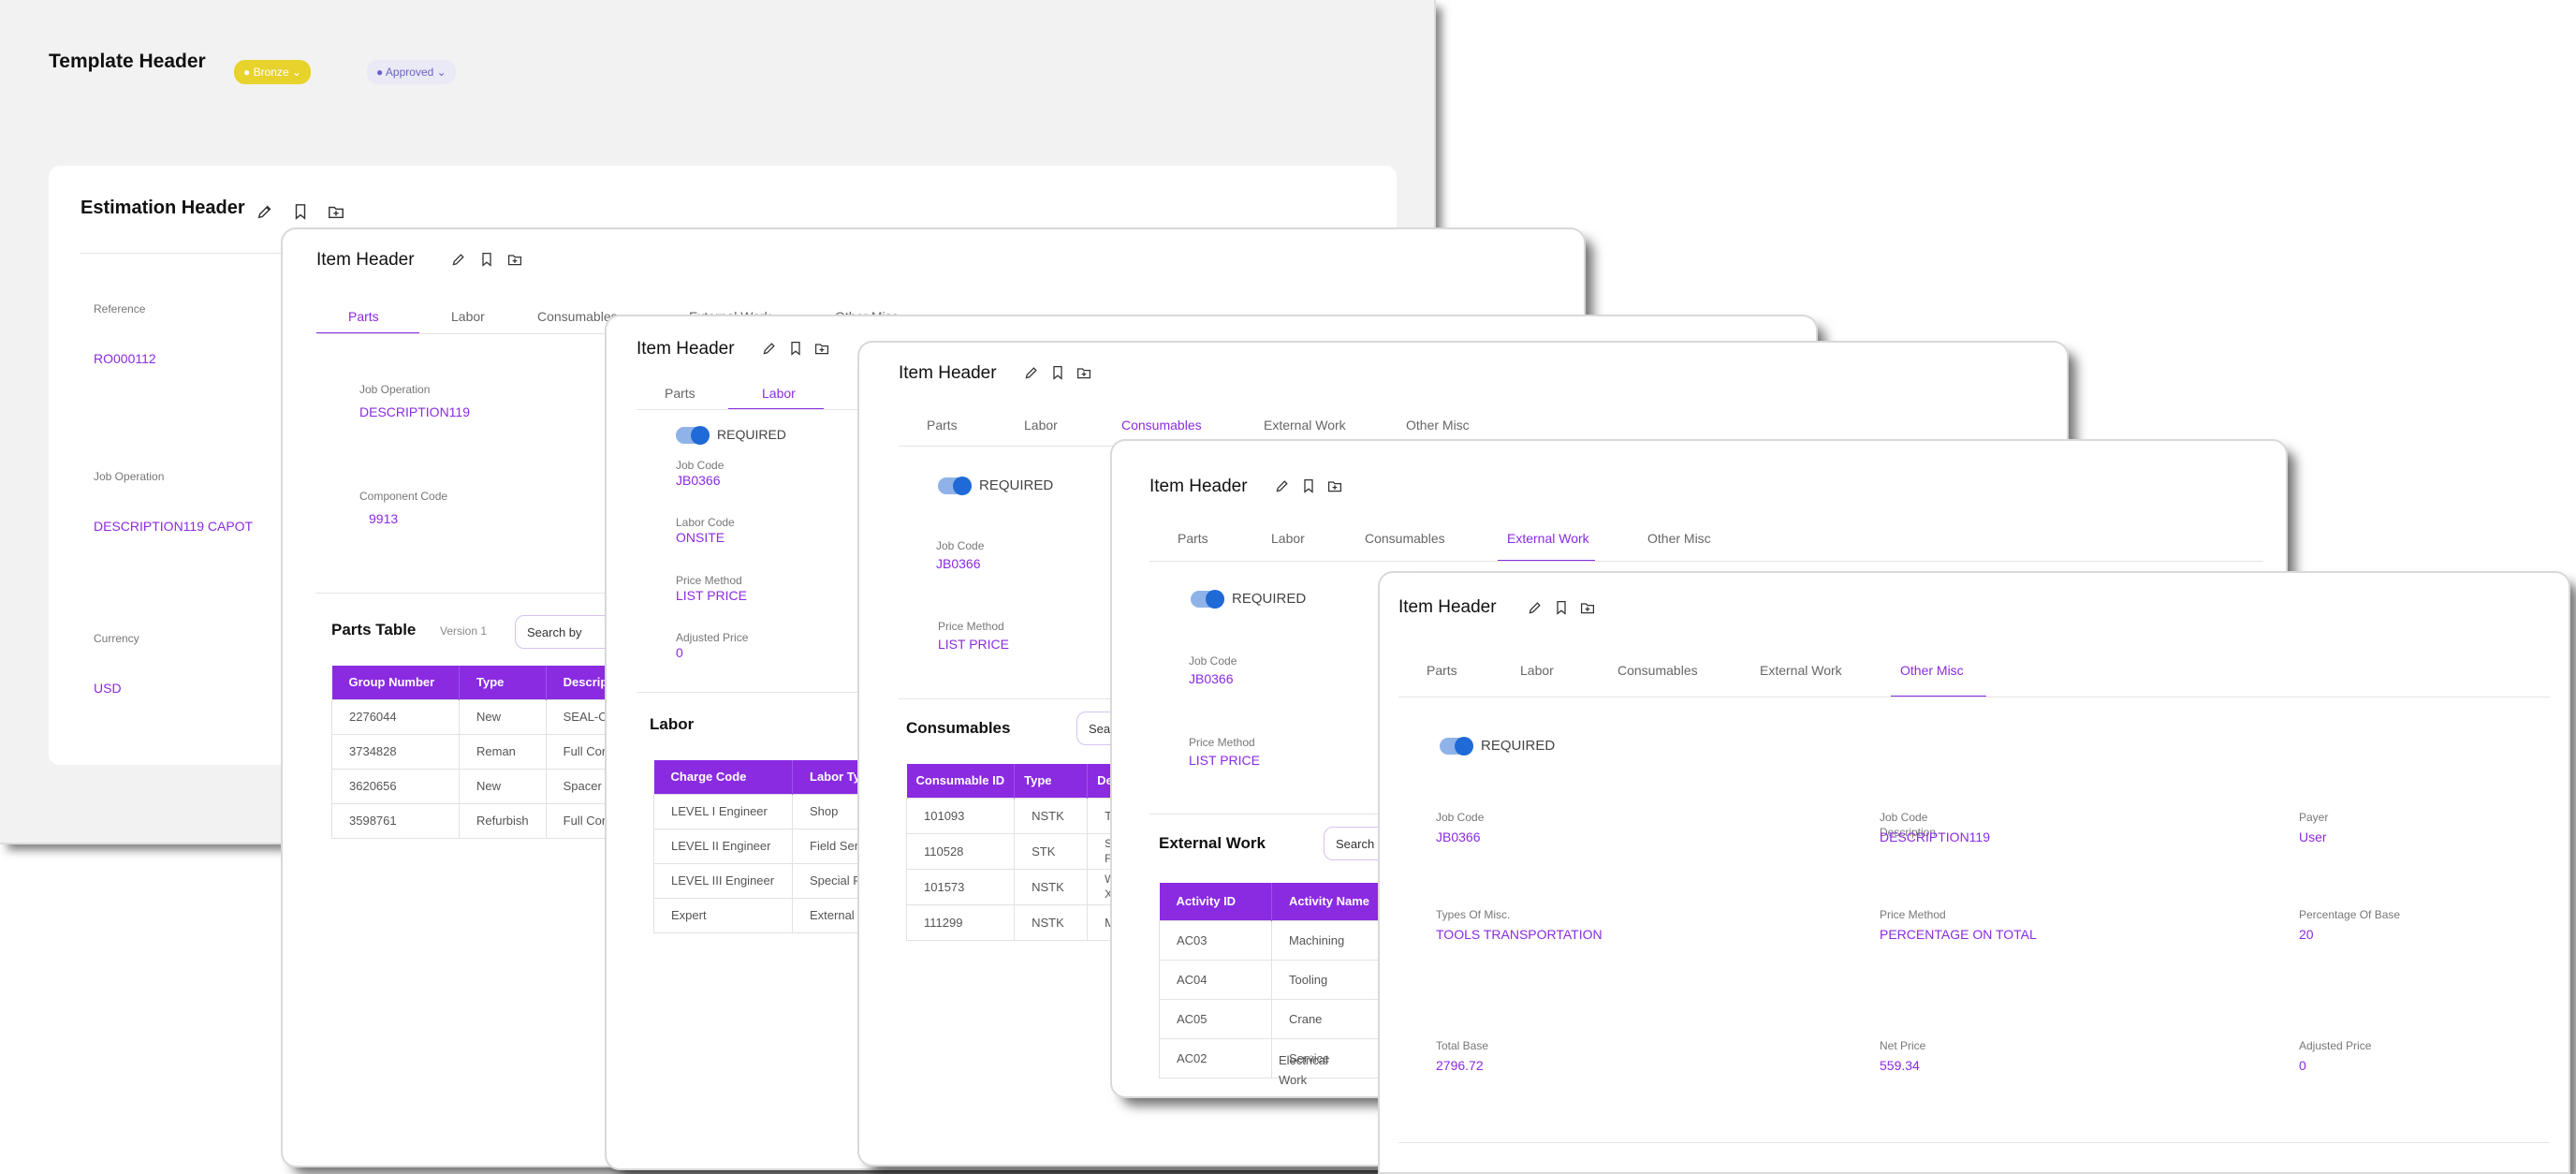 This screenshot has width=2576, height=1174. What do you see at coordinates (395, 682) in the screenshot?
I see `column-header: Group Number` at bounding box center [395, 682].